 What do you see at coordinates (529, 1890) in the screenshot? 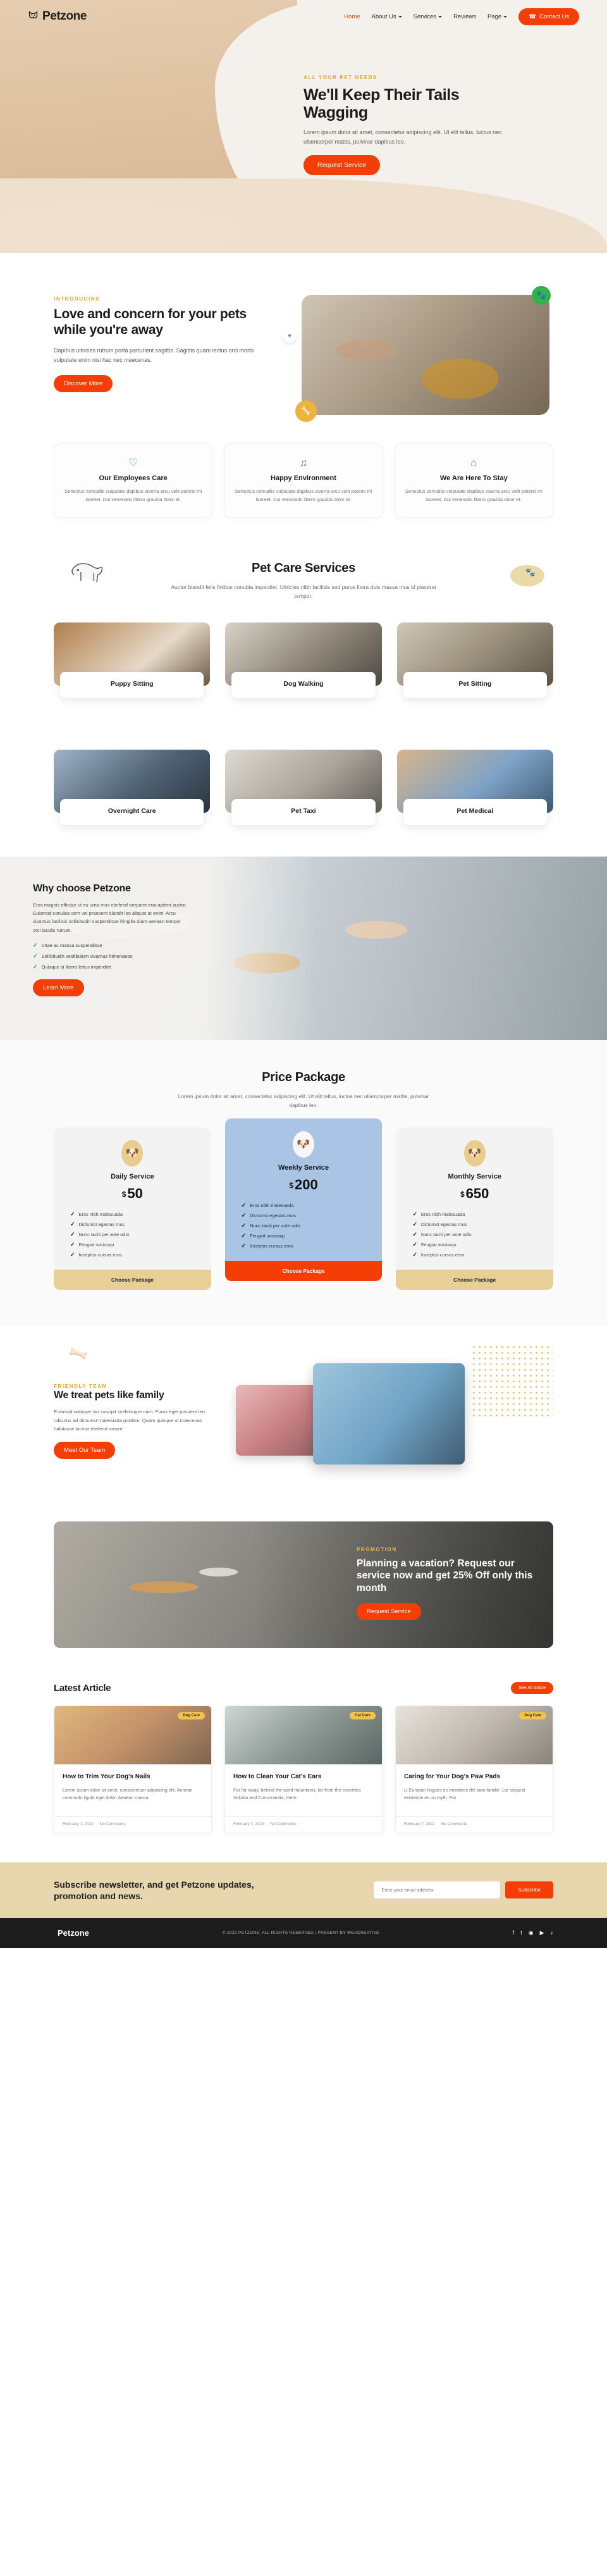
I see `subscribe-button: Subscribe` at bounding box center [529, 1890].